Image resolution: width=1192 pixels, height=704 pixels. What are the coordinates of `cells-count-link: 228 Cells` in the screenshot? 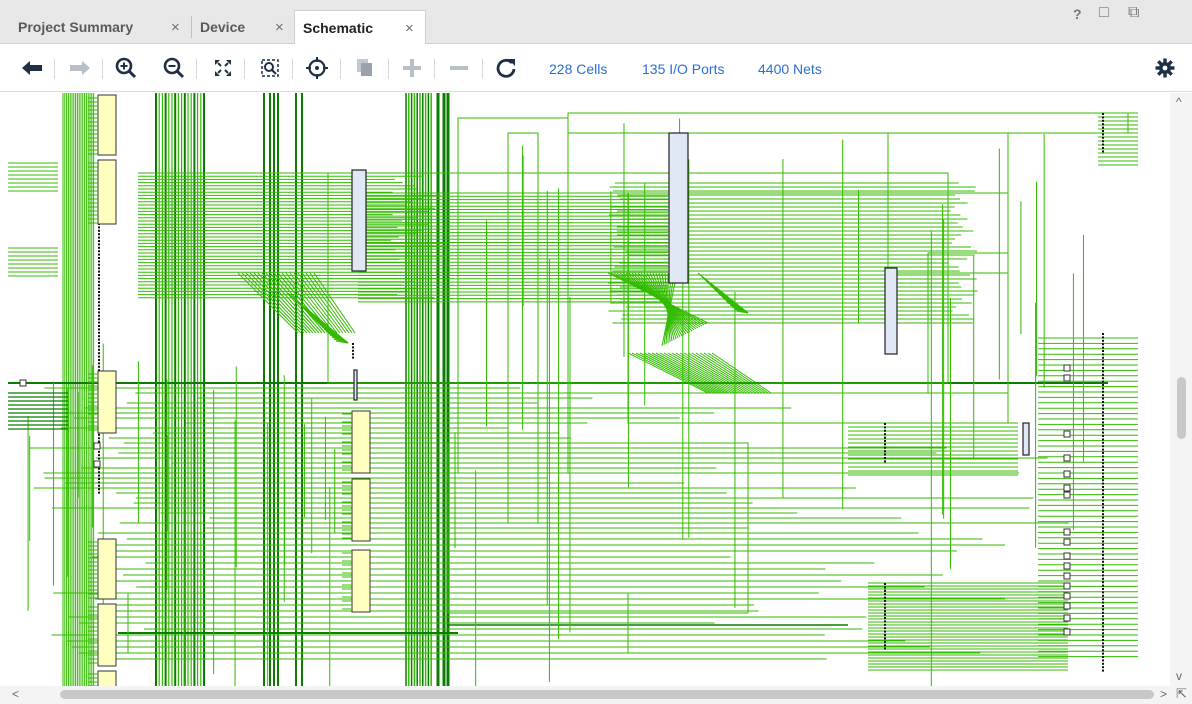 It's located at (578, 69).